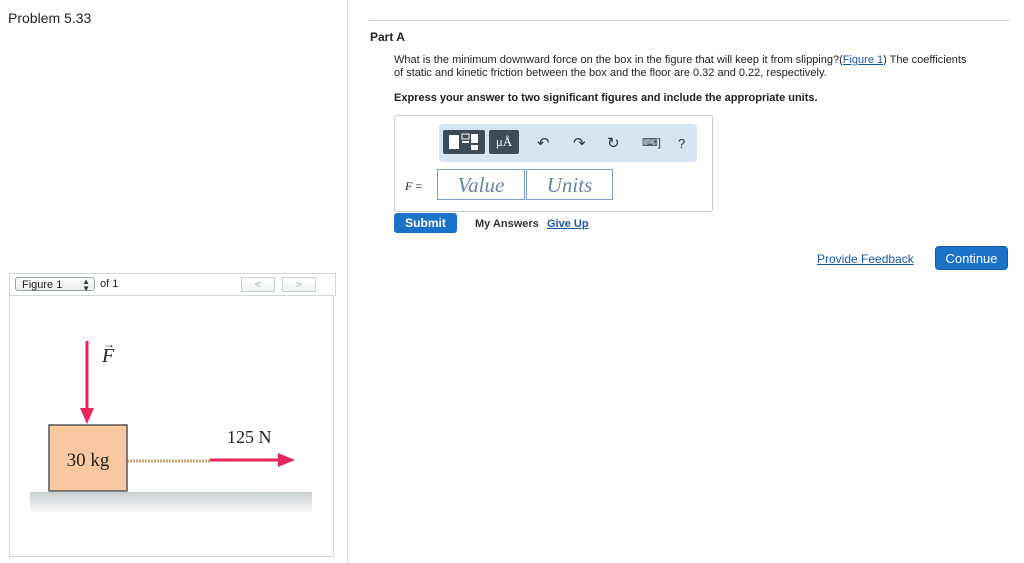 The width and height of the screenshot is (1024, 563). Describe the element at coordinates (865, 259) in the screenshot. I see `provide-feedback-link: Provide Feedback` at that location.